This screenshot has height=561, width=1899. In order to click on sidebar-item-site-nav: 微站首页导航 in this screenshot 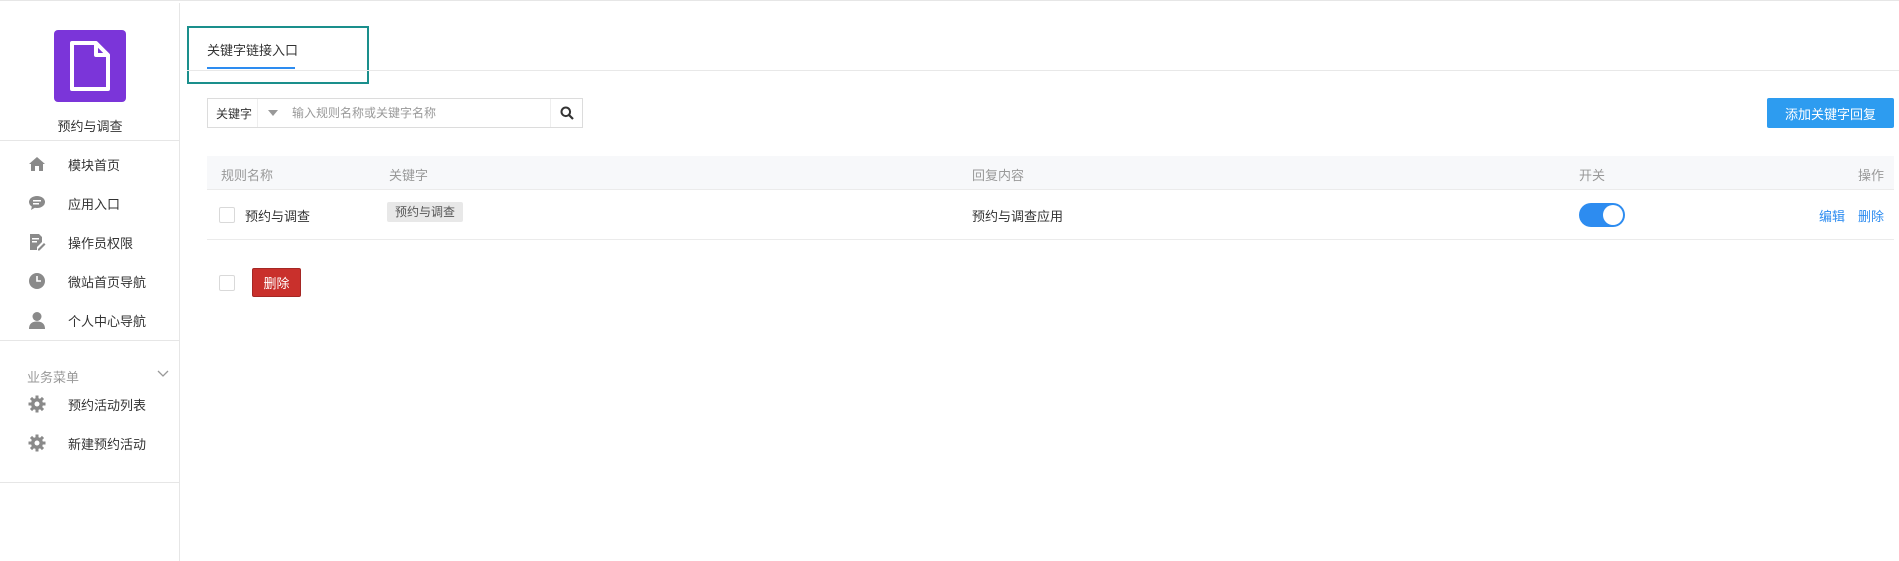, I will do `click(90, 281)`.